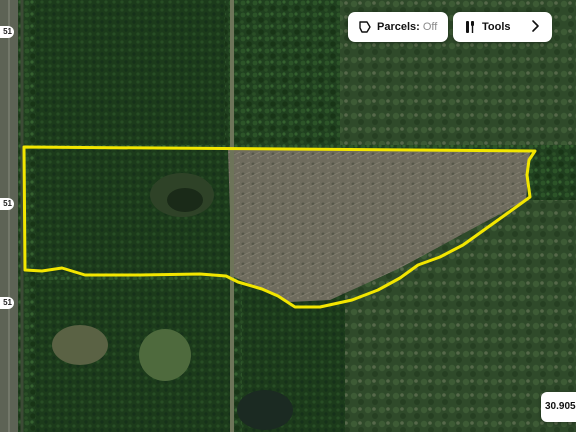 This screenshot has height=432, width=576. What do you see at coordinates (130, 72) in the screenshot?
I see `pine-stand-north` at bounding box center [130, 72].